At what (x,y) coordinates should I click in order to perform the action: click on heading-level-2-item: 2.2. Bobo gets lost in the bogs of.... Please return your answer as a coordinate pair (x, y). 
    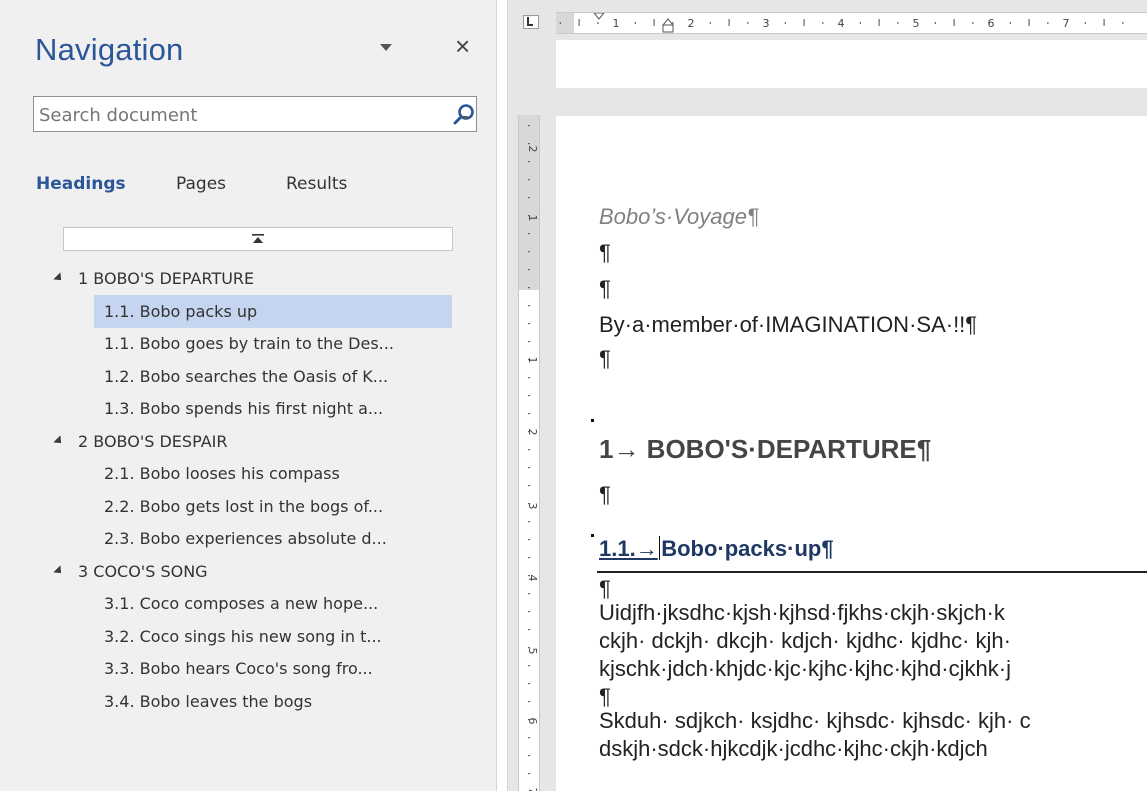
    Looking at the image, I should click on (273, 506).